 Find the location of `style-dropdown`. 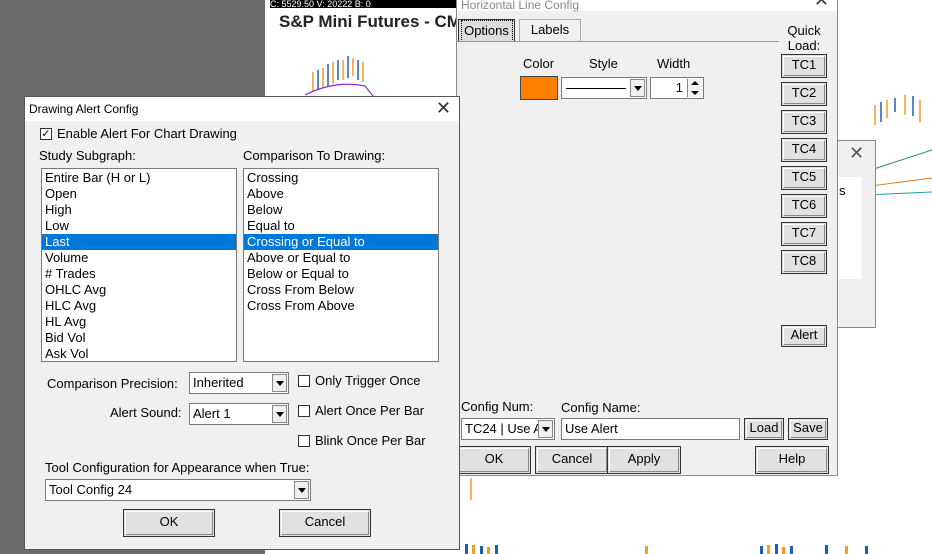

style-dropdown is located at coordinates (604, 88).